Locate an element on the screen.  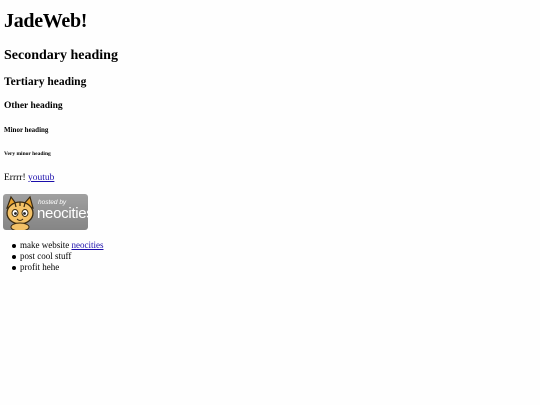
intro-paragraph: Errrr! youtub is located at coordinates (29, 178).